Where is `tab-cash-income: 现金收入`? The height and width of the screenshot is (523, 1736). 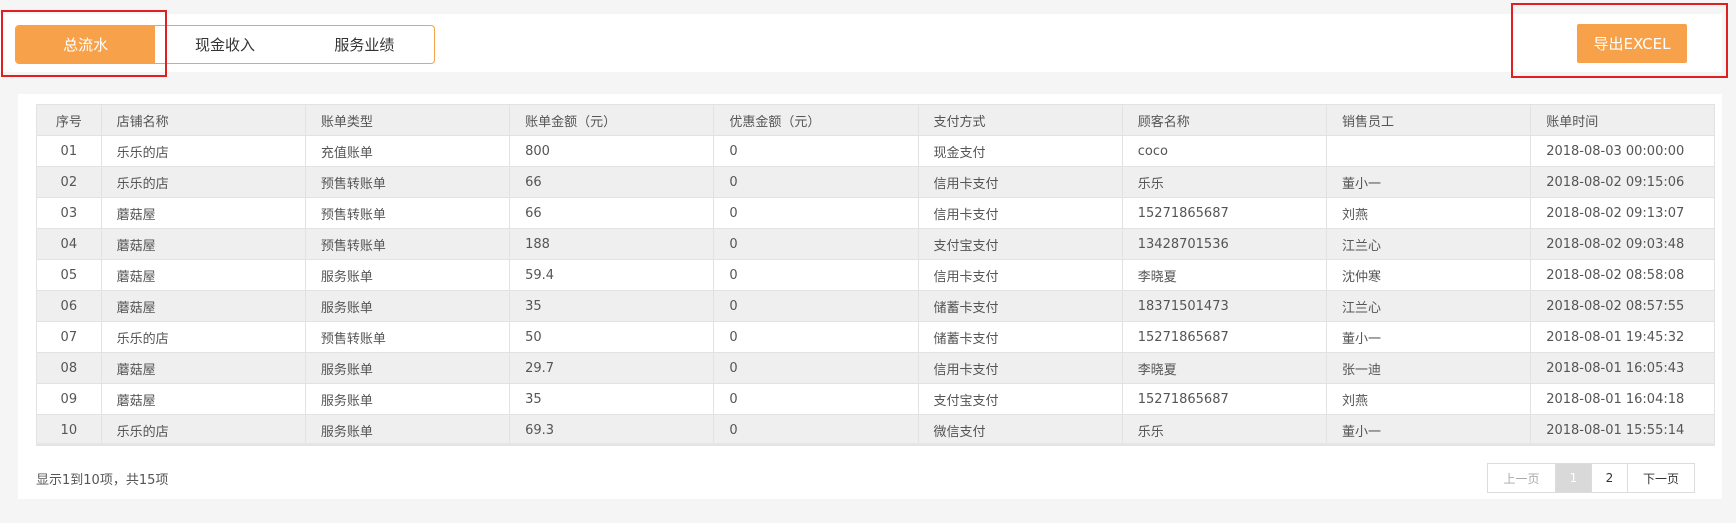
tab-cash-income: 现金收入 is located at coordinates (224, 44).